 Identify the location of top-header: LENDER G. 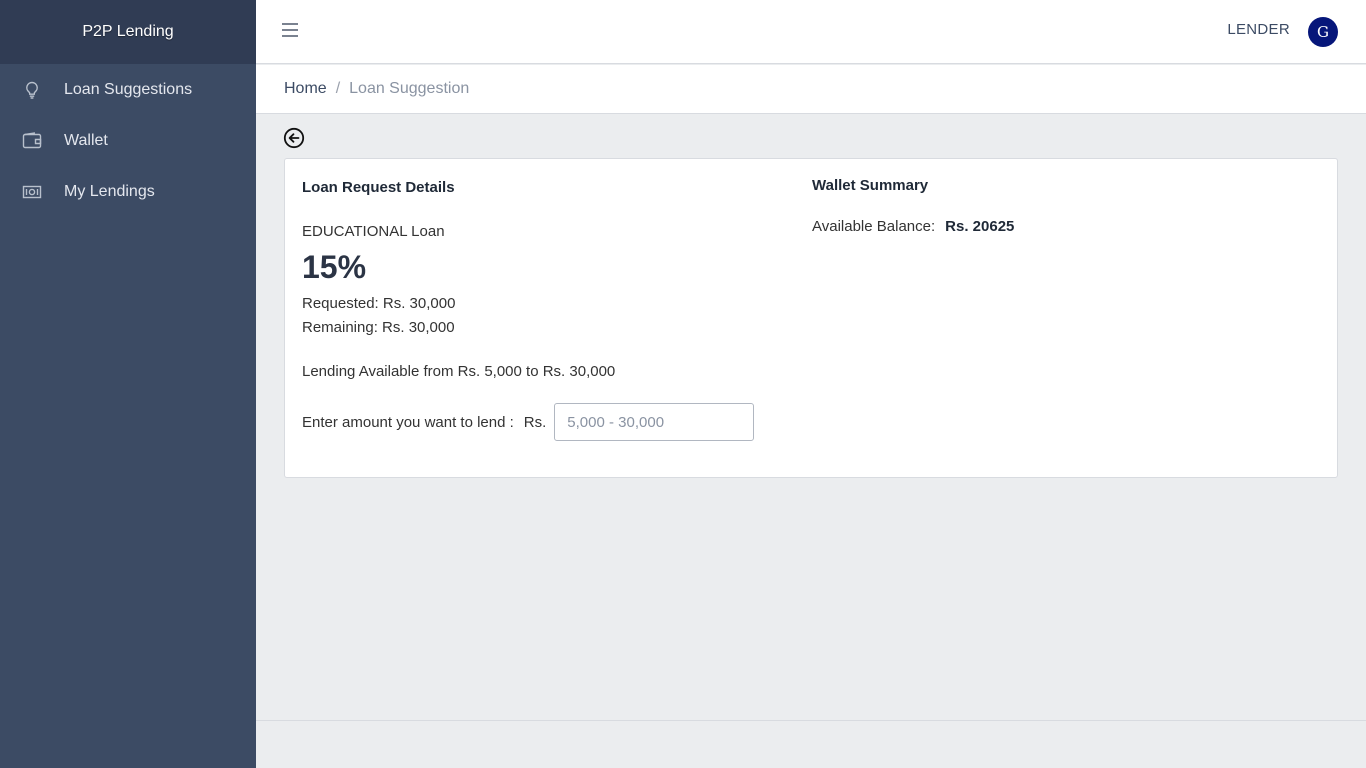
(811, 32).